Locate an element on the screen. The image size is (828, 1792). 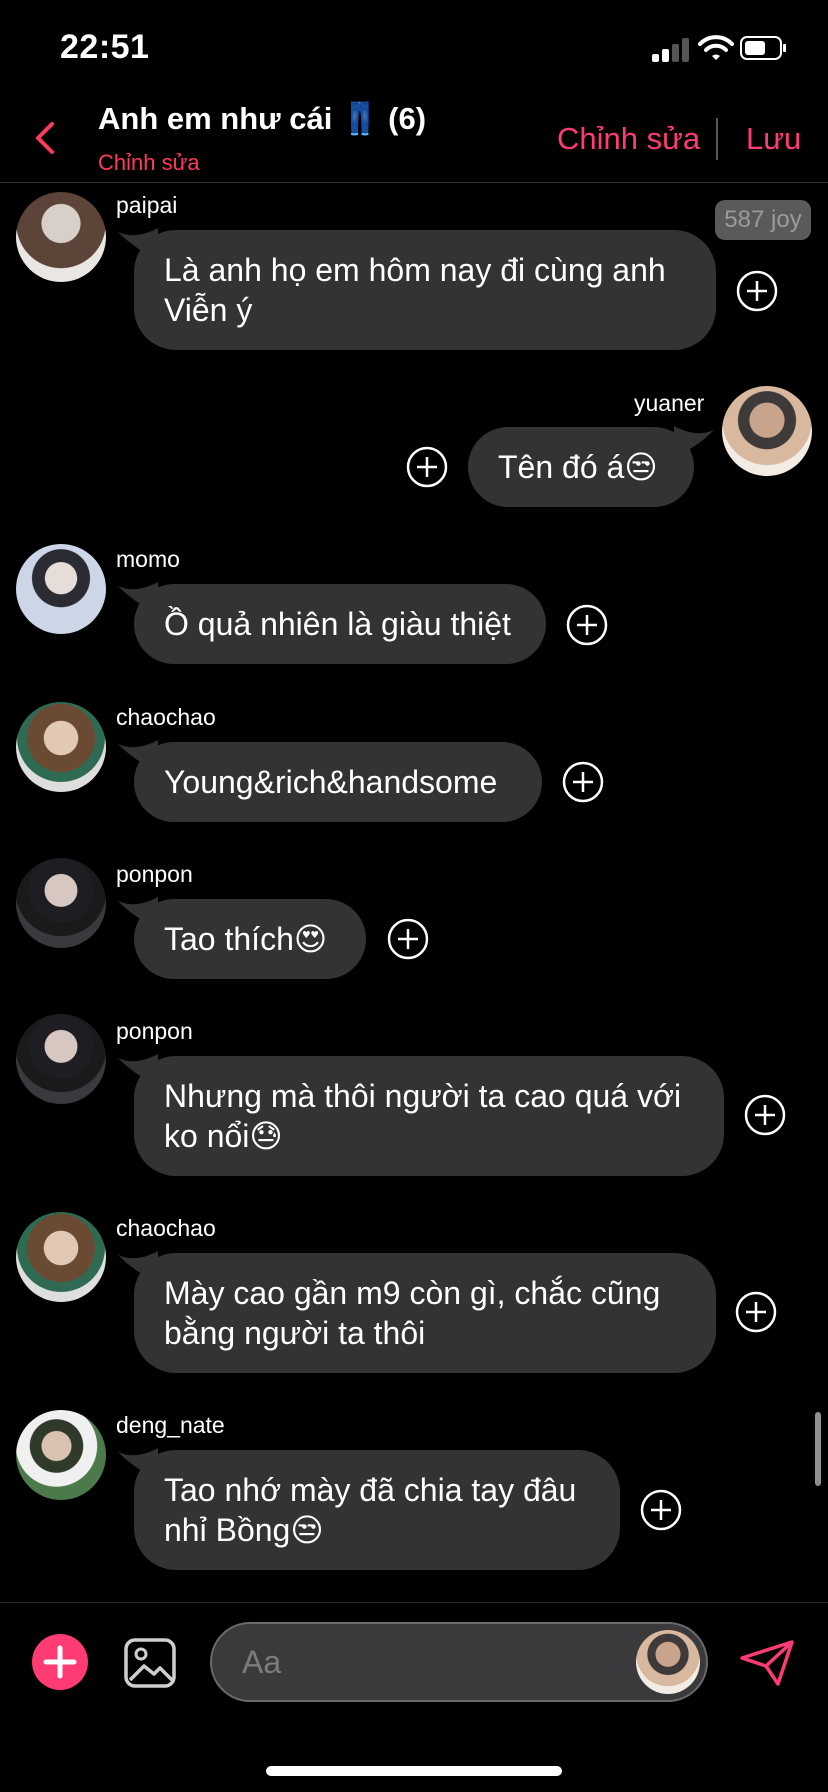
edit-button: Chỉnh sửa is located at coordinates (628, 139).